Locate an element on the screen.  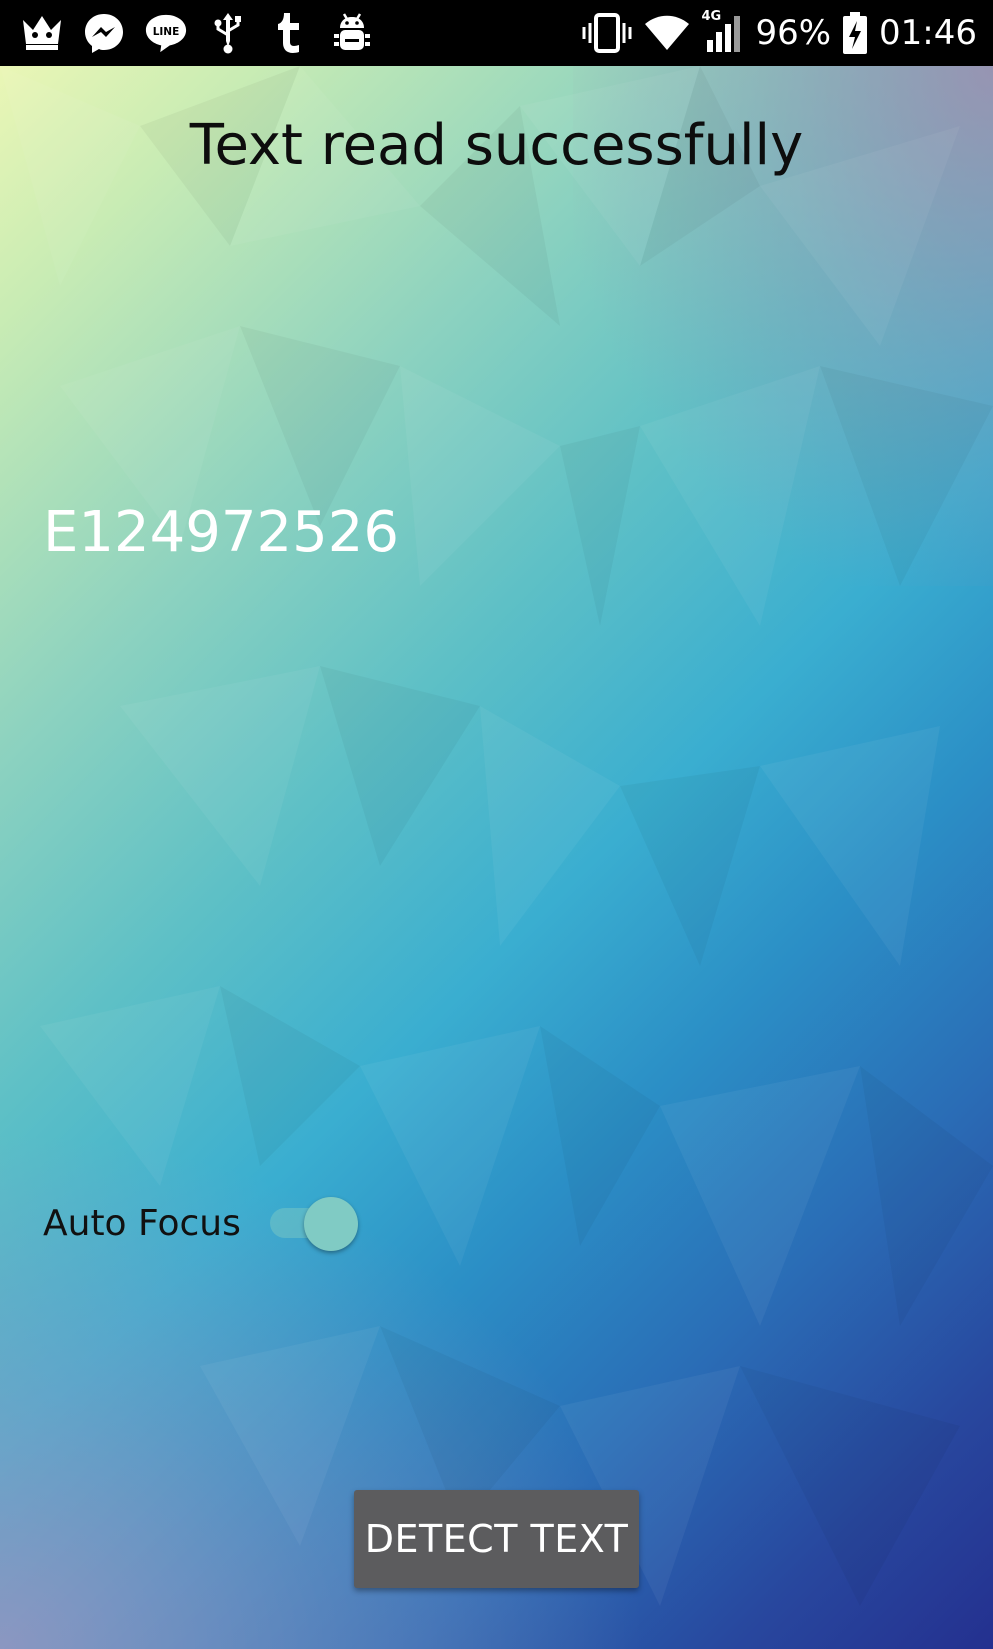
auto-focus-label: Auto Focus is located at coordinates (142, 1223).